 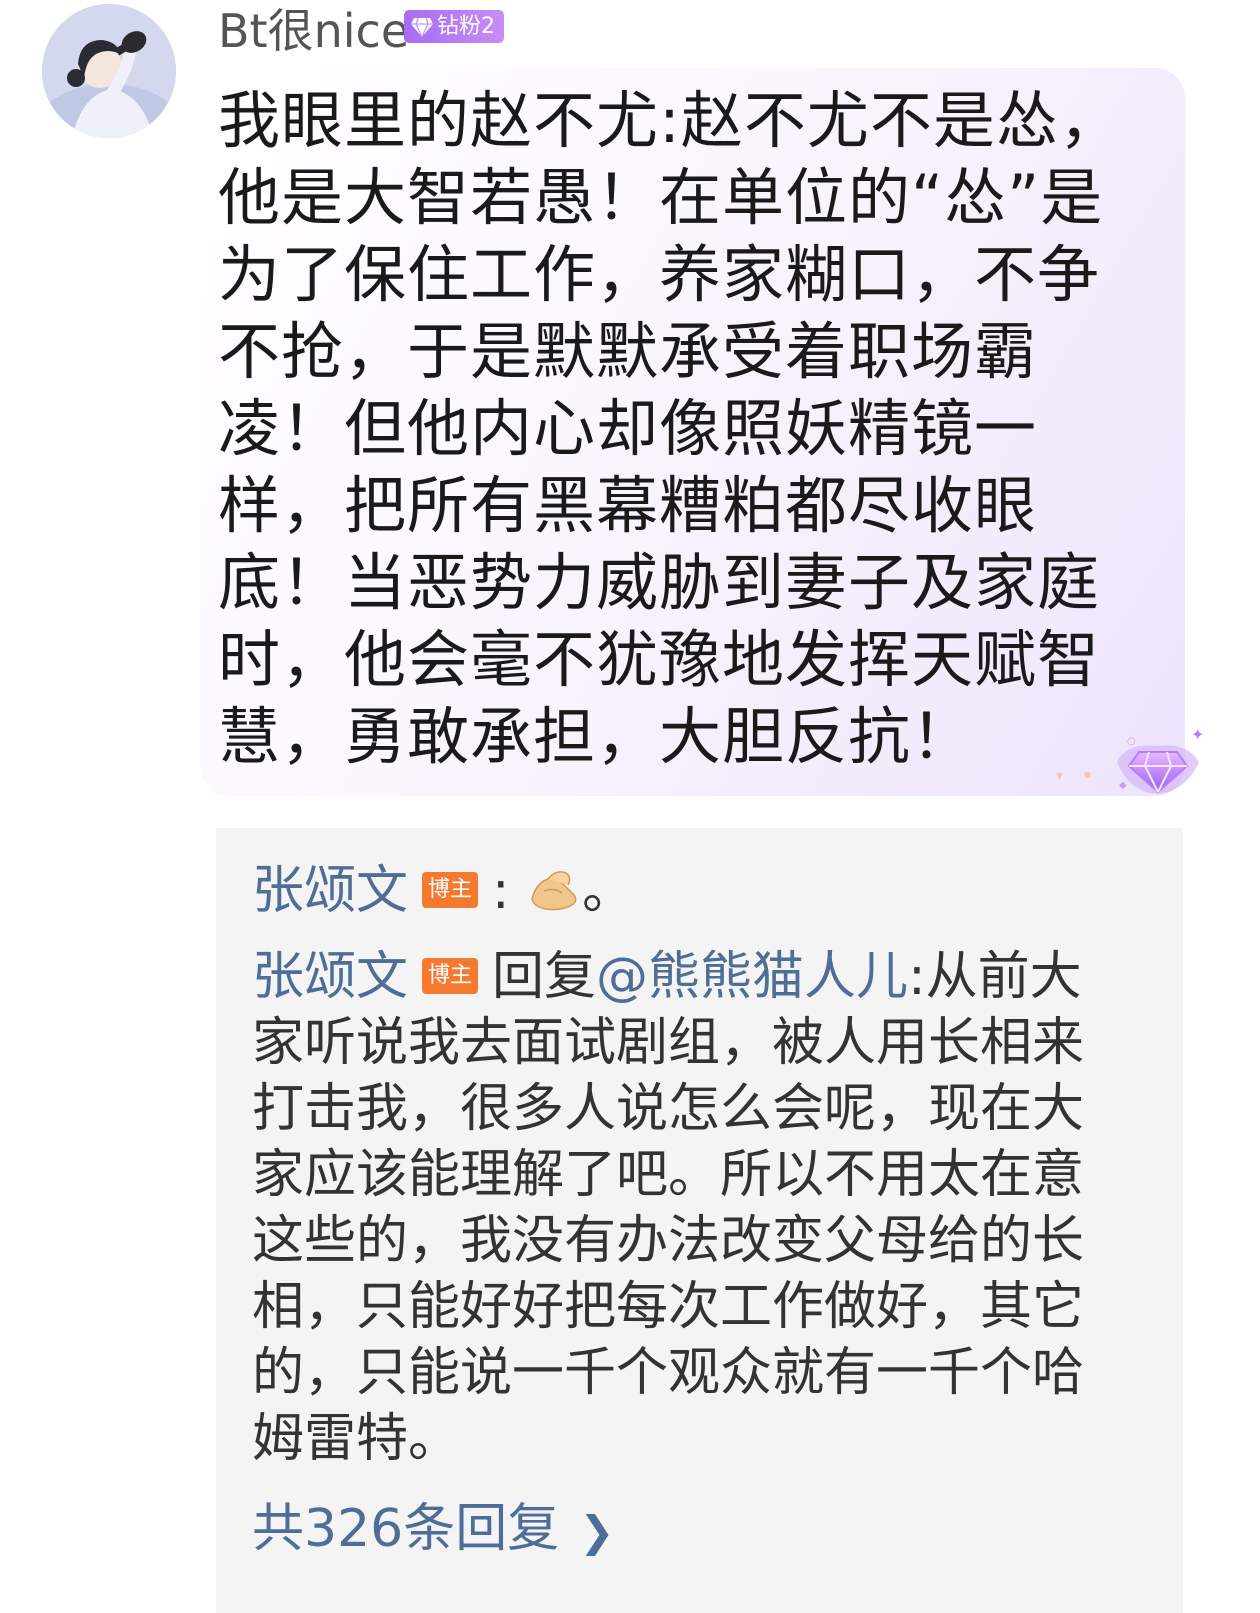 I want to click on chevron-right-icon: ❯, so click(x=597, y=1531).